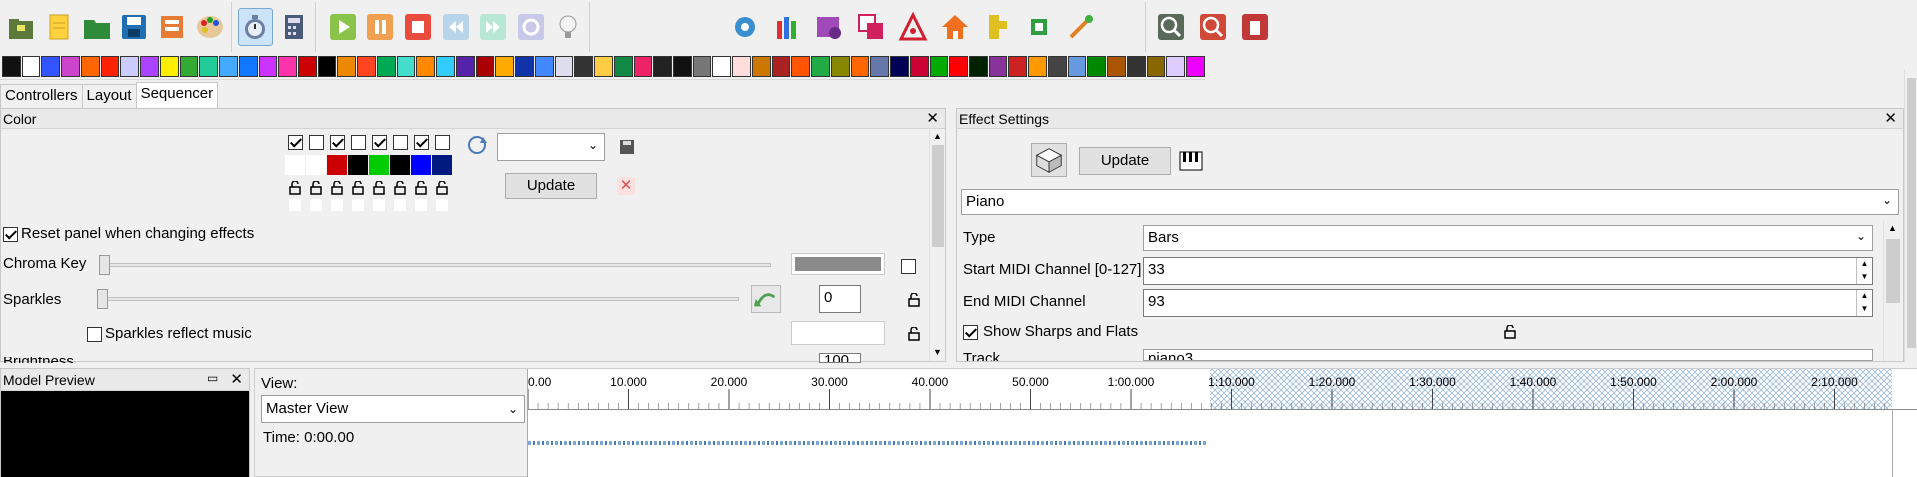  What do you see at coordinates (1171, 27) in the screenshot?
I see `zoom-in-icon` at bounding box center [1171, 27].